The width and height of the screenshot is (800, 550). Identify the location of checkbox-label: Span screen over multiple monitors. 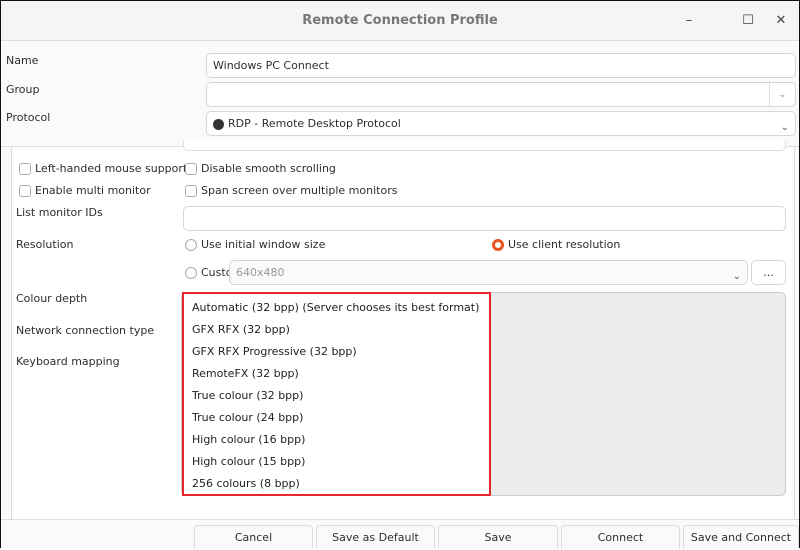
(299, 190).